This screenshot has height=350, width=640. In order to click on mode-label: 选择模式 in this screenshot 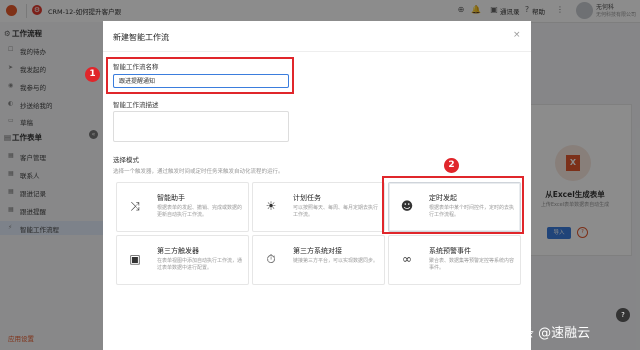, I will do `click(126, 160)`.